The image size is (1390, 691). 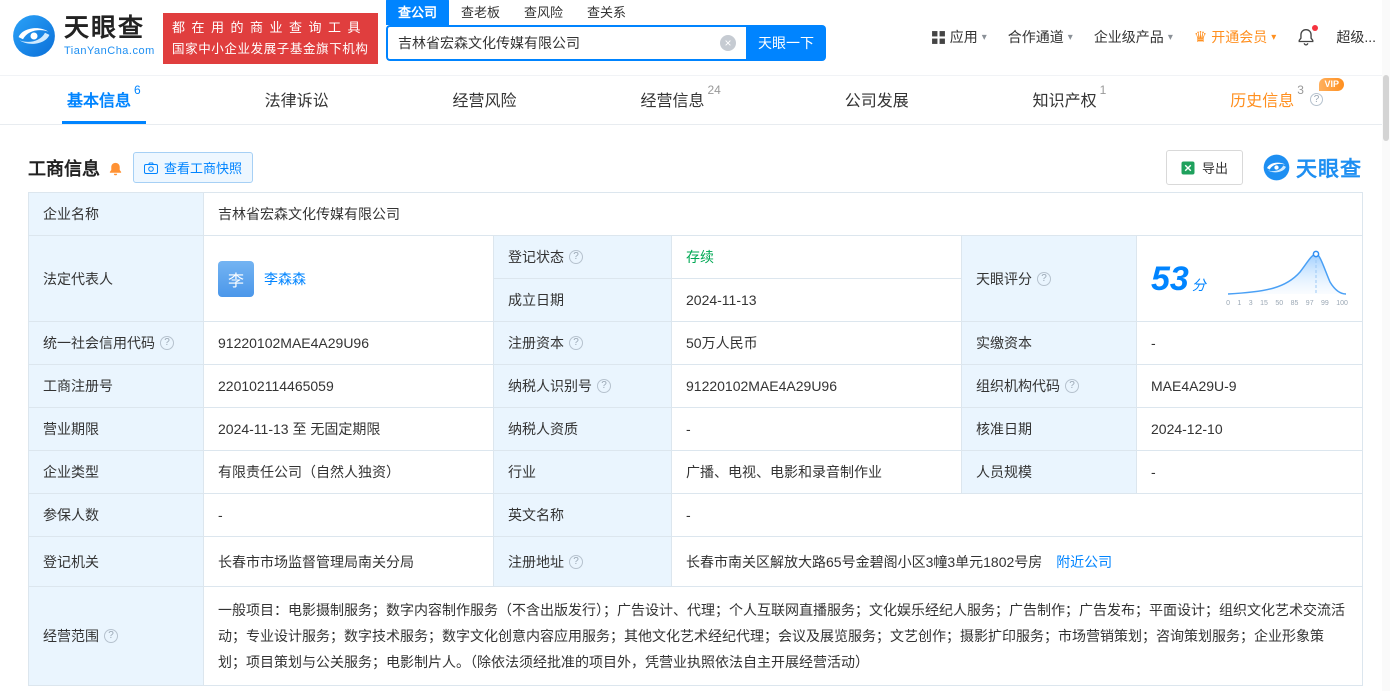 I want to click on search-input-wrap: ×, so click(x=566, y=43).